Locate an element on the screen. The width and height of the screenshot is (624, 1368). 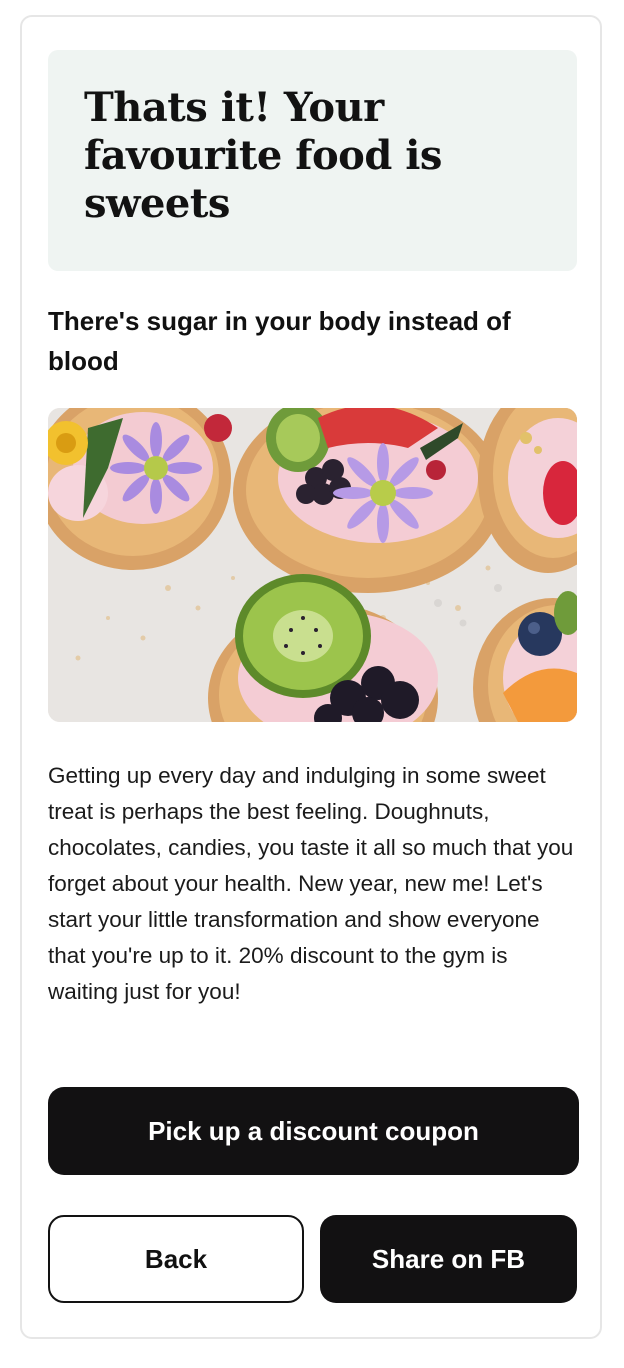
pick-coupon-button: Pick up a discount coupon is located at coordinates (313, 1131).